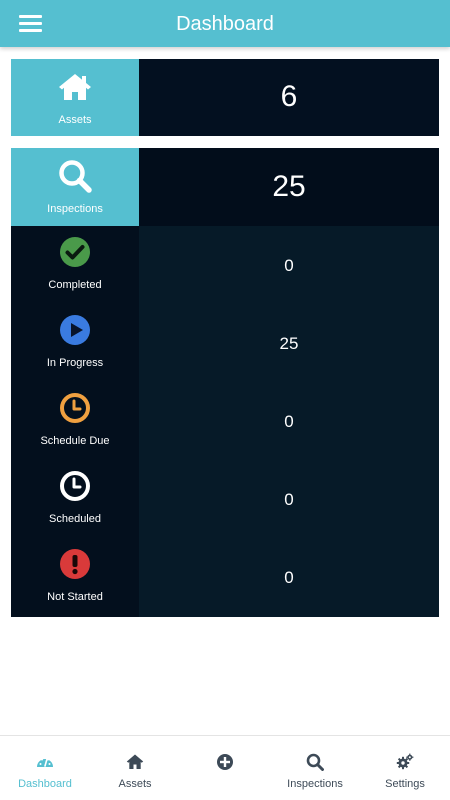 The width and height of the screenshot is (450, 800). Describe the element at coordinates (75, 120) in the screenshot. I see `assets-label: Assets` at that location.